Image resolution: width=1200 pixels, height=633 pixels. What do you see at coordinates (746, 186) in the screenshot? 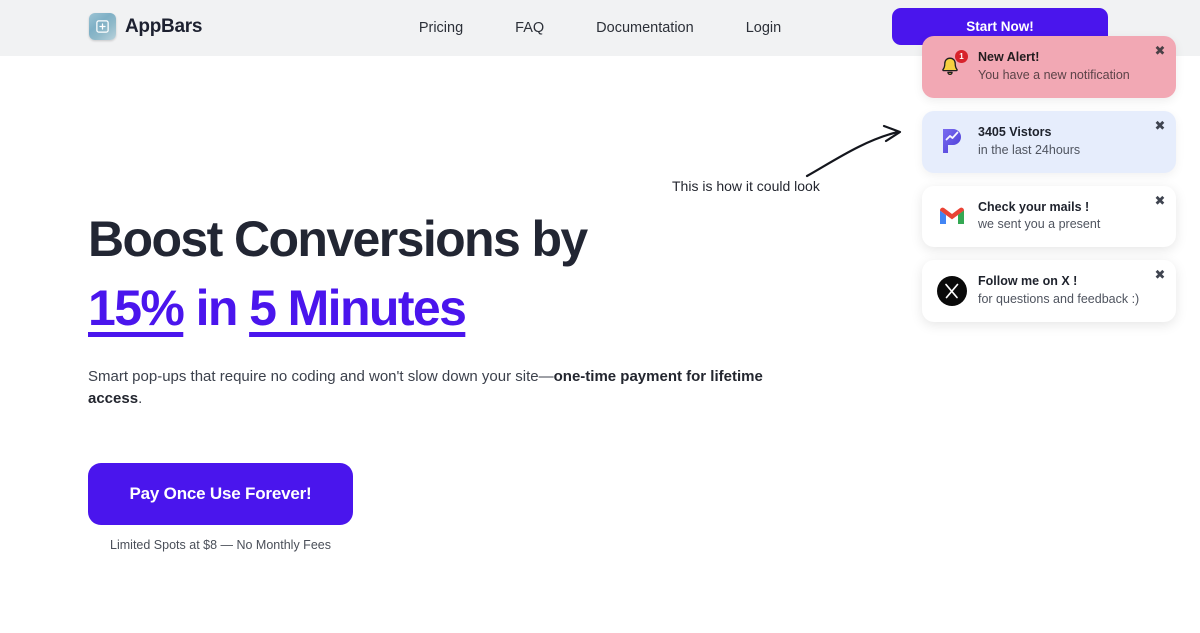
I see `annotation-text: This is how it could look` at bounding box center [746, 186].